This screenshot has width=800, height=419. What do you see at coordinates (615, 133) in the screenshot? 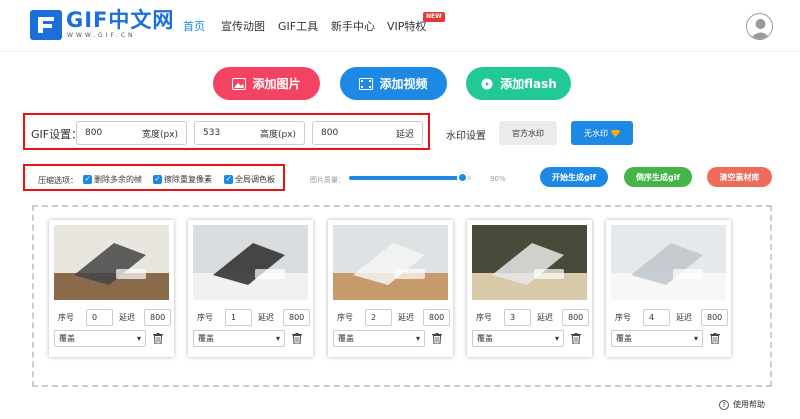
I see `diamond-icon` at bounding box center [615, 133].